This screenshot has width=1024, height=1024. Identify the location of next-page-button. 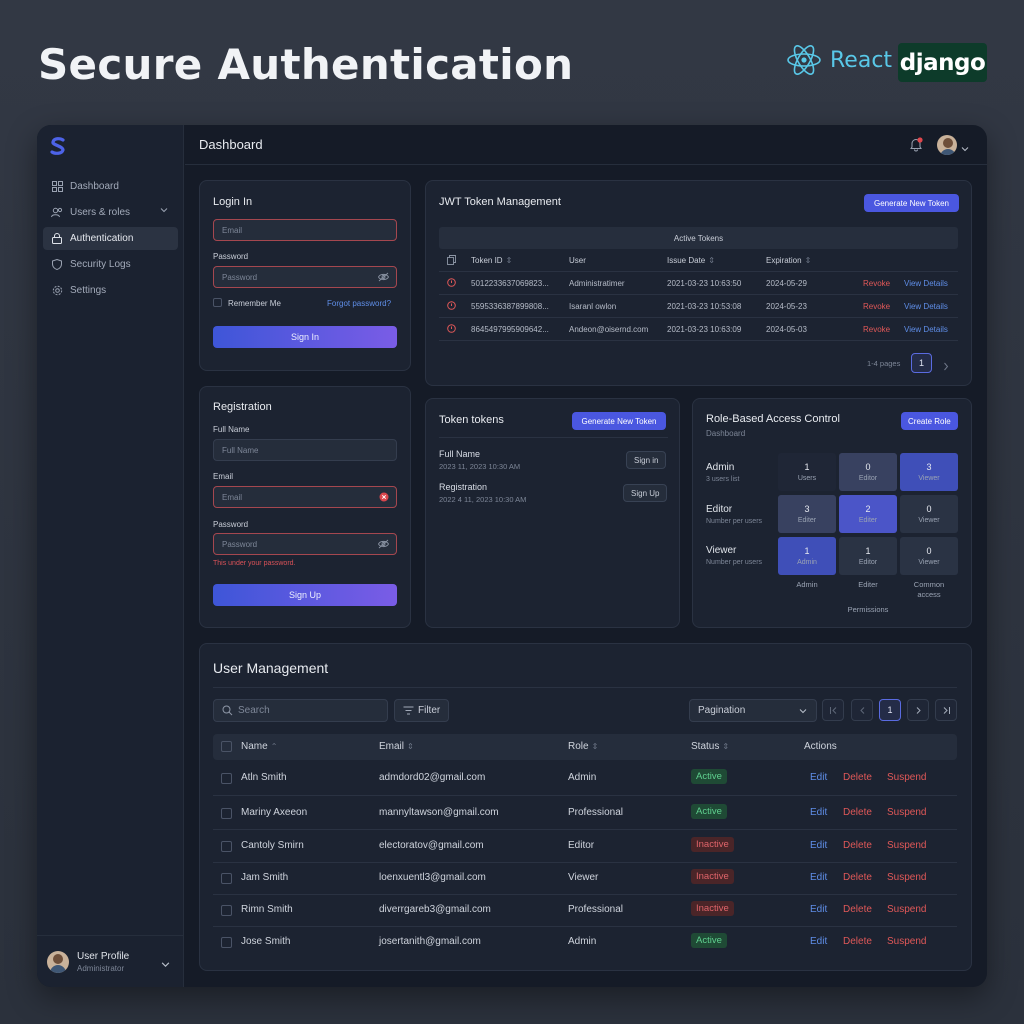
(918, 710).